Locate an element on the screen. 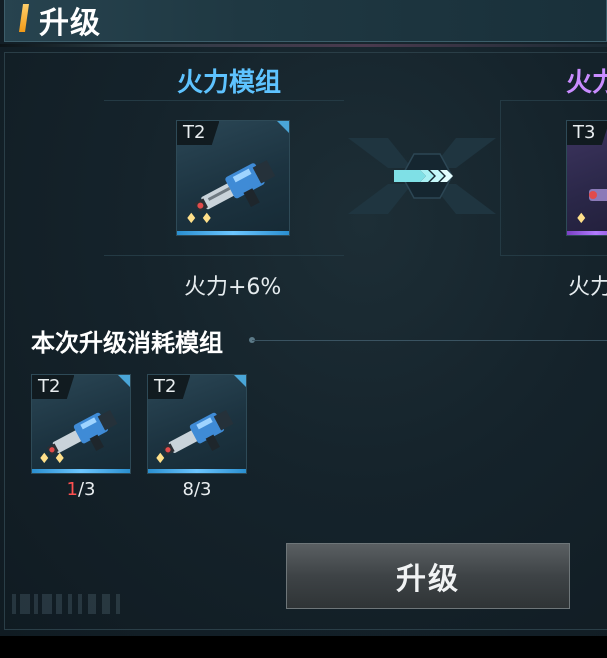  owned-count: 8 is located at coordinates (188, 489).